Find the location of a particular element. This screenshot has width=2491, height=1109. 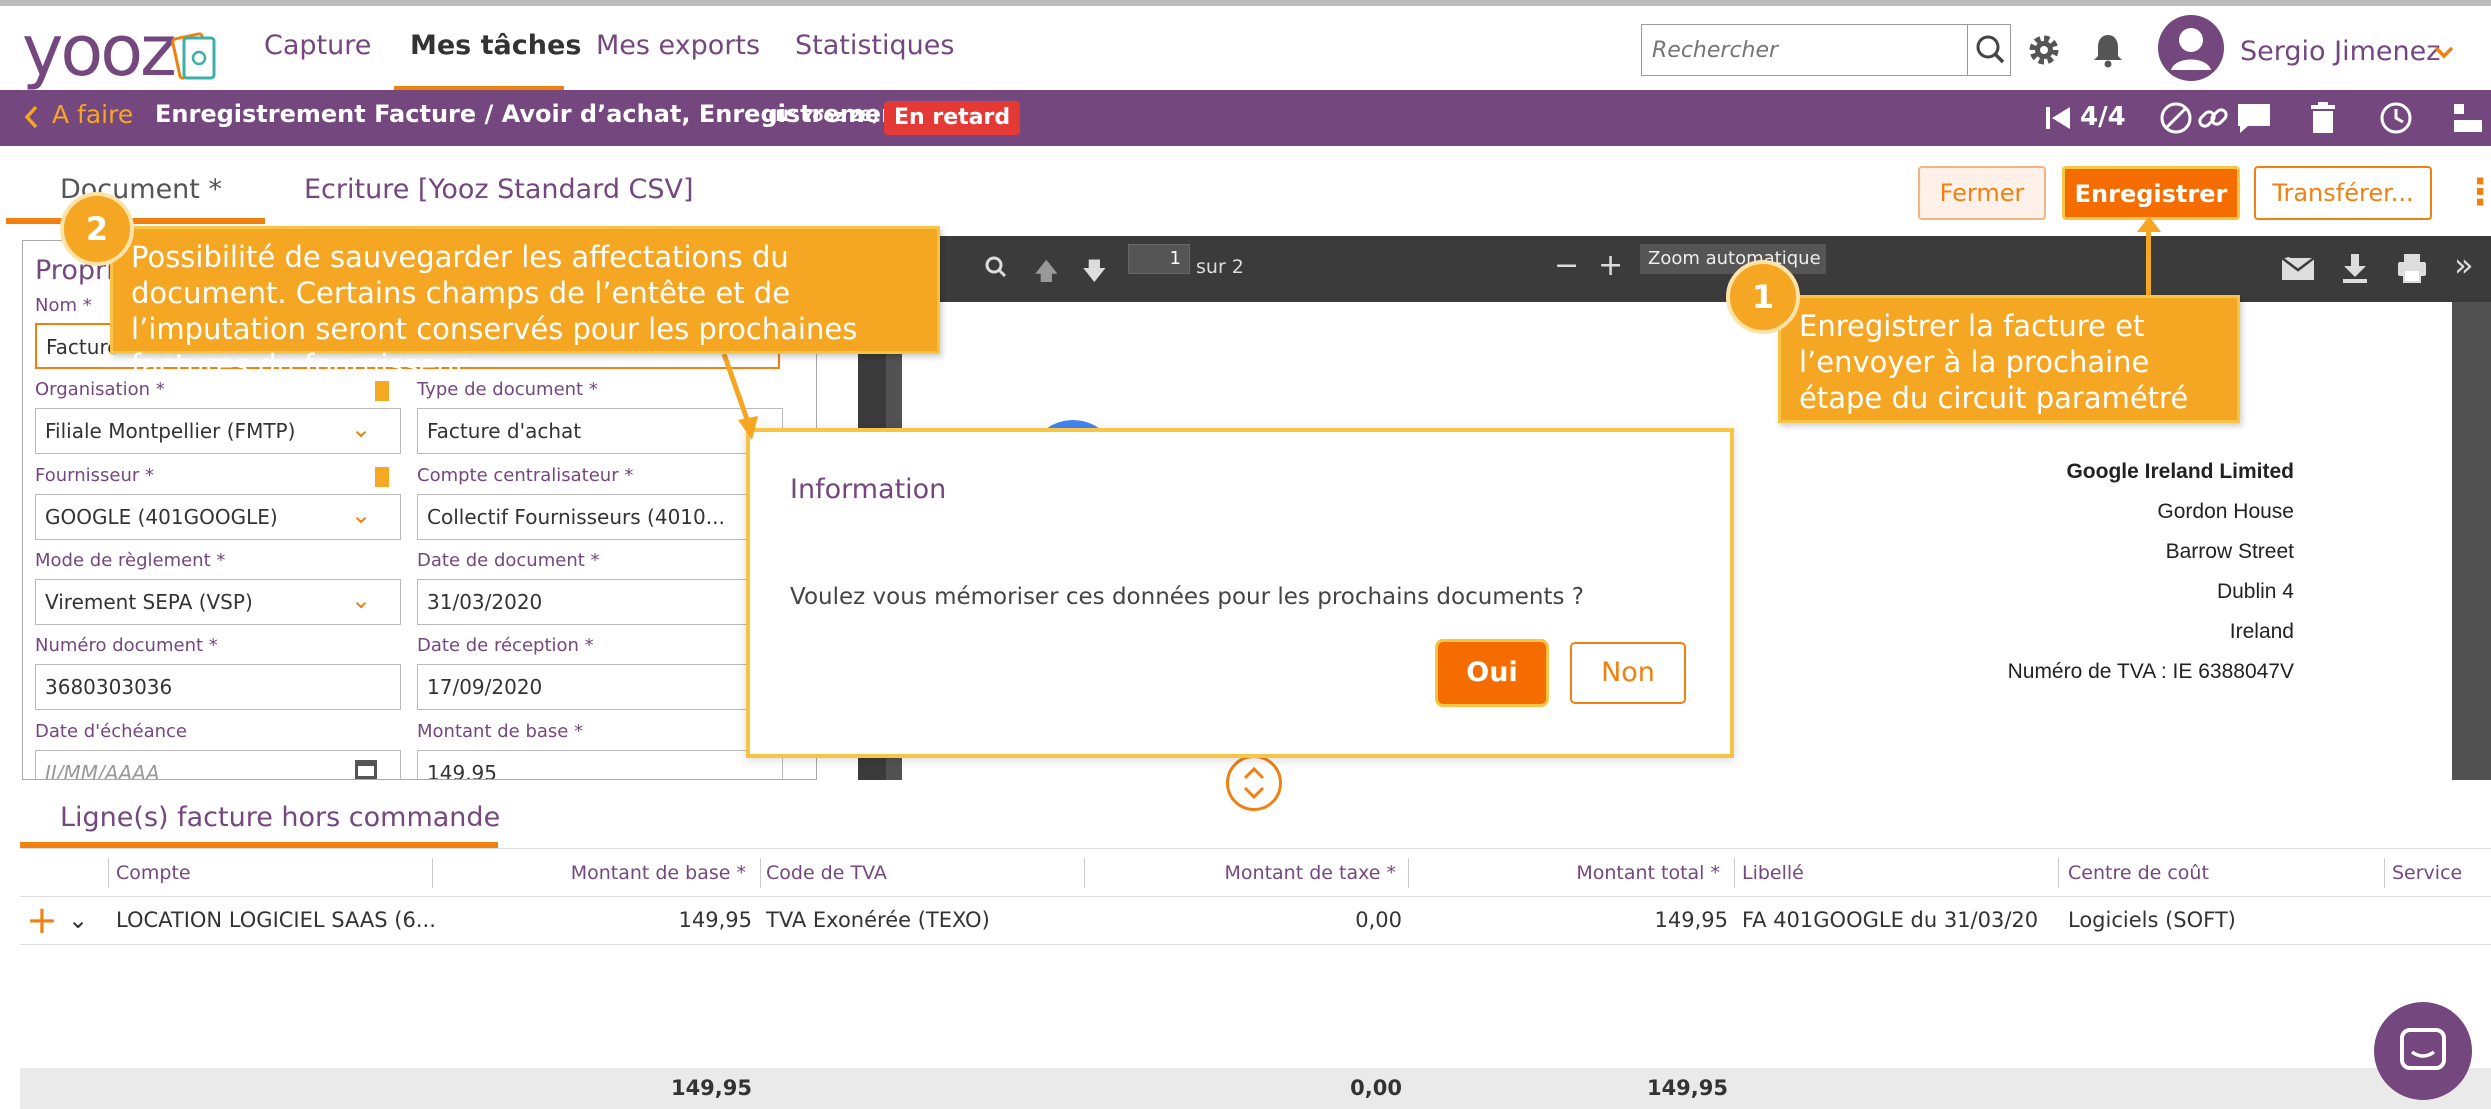

column-header-centre-cout: Centre de coût is located at coordinates (2138, 873).